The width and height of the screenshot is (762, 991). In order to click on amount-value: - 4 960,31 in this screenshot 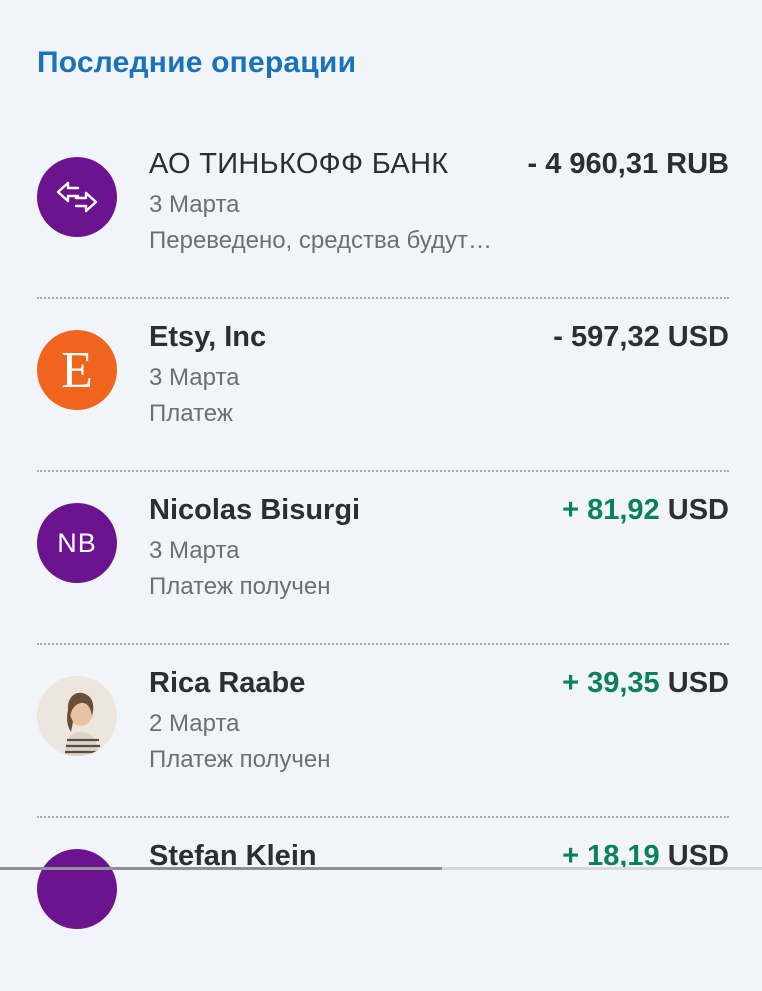, I will do `click(593, 164)`.